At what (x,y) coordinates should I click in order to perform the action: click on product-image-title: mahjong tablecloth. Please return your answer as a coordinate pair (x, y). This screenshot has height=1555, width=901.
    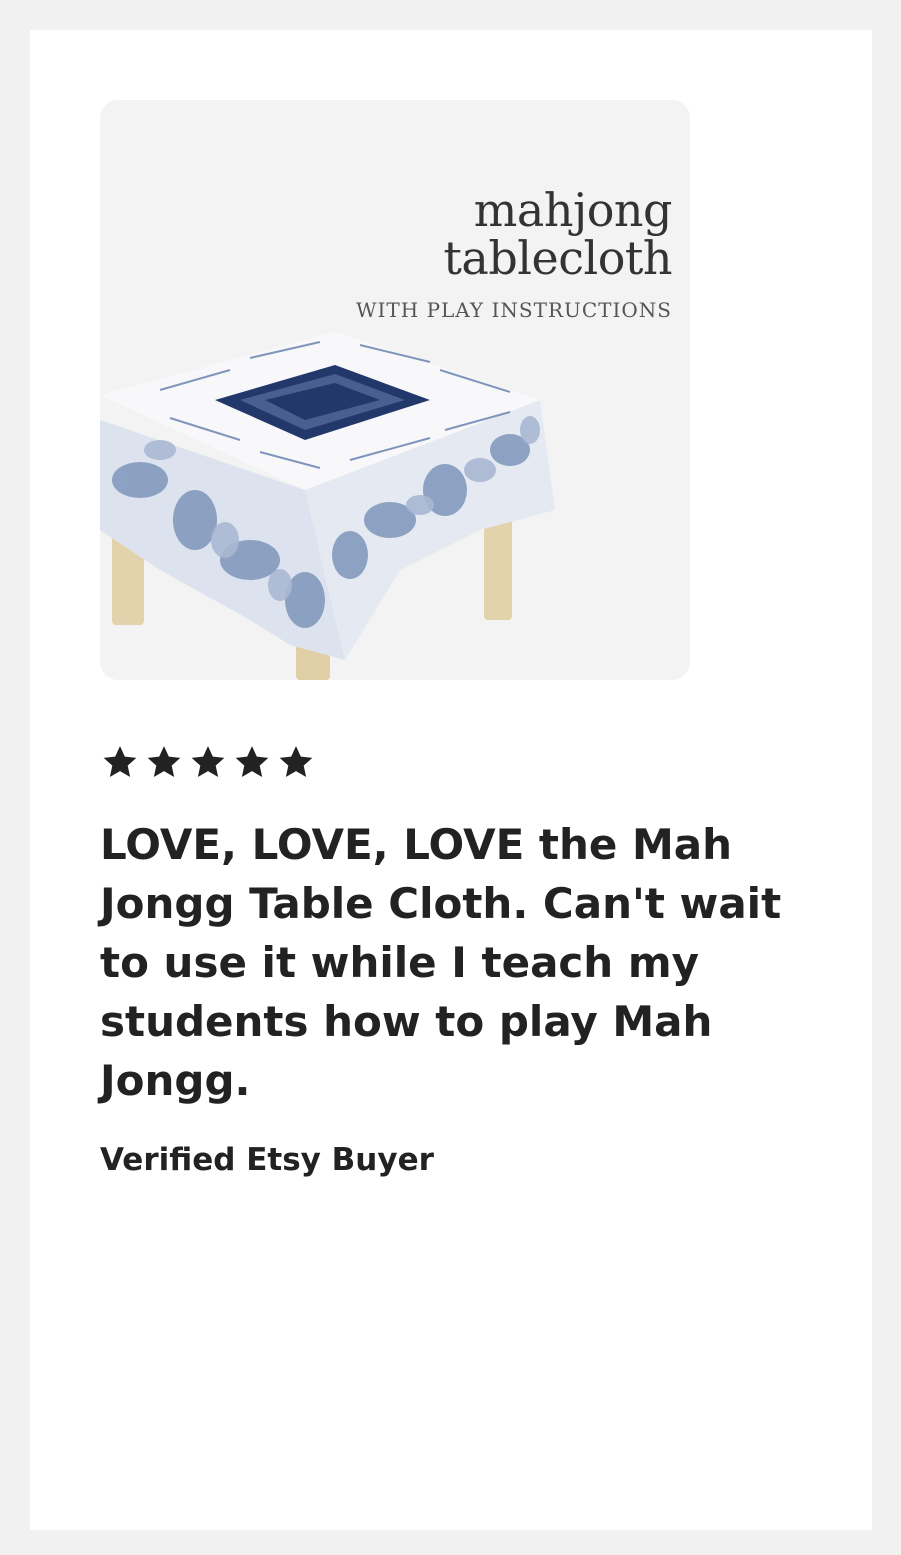
    Looking at the image, I should click on (557, 234).